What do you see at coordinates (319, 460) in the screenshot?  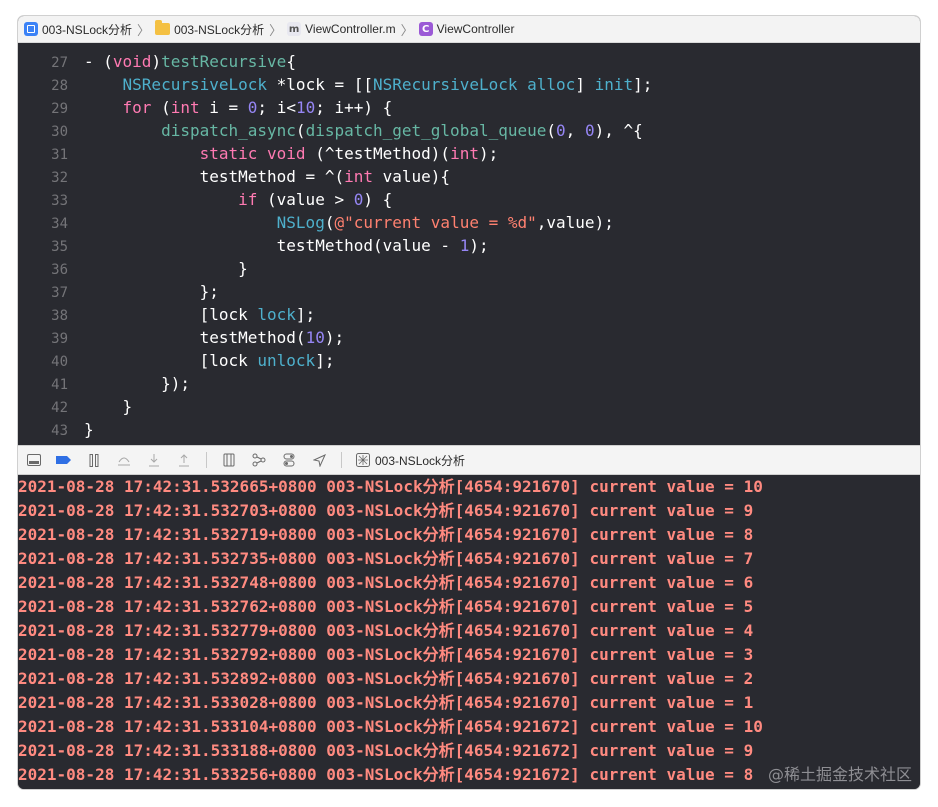 I see `simulate-location-icon` at bounding box center [319, 460].